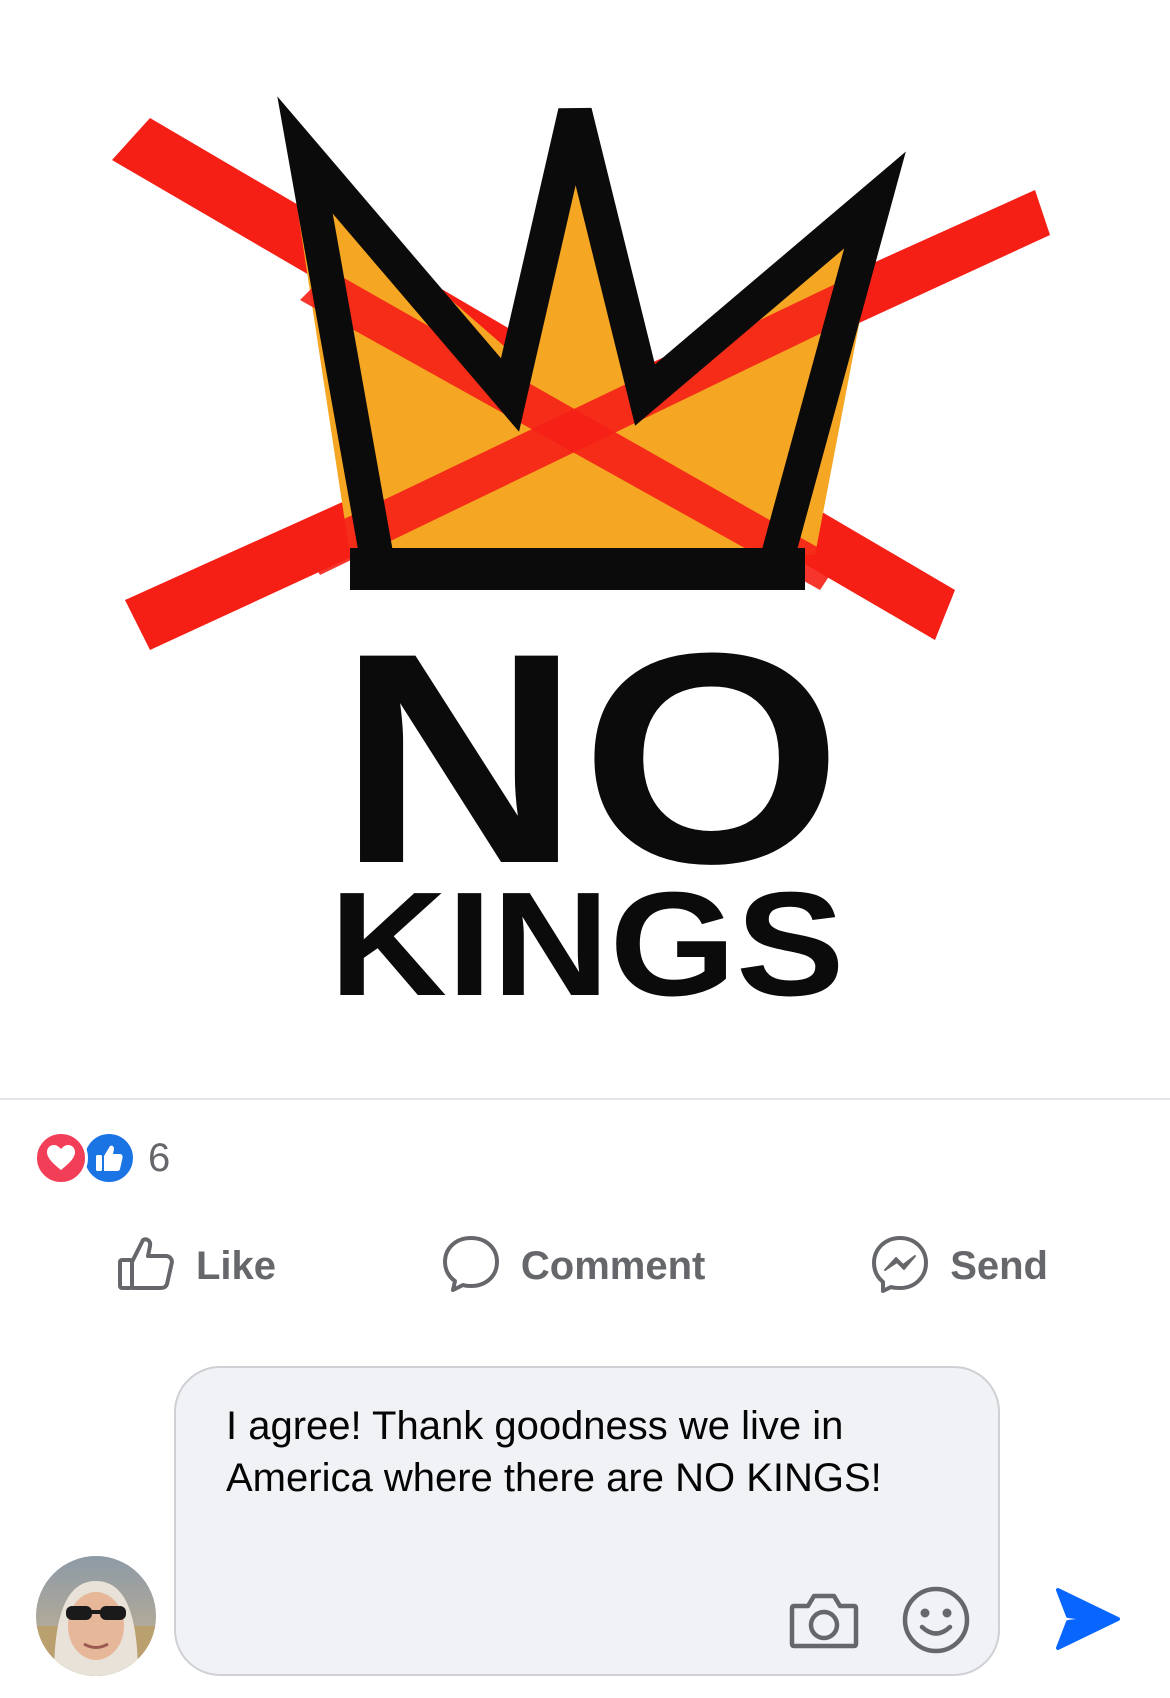 The height and width of the screenshot is (1698, 1170). What do you see at coordinates (587, 944) in the screenshot?
I see `graphic-text-kings: KINGS` at bounding box center [587, 944].